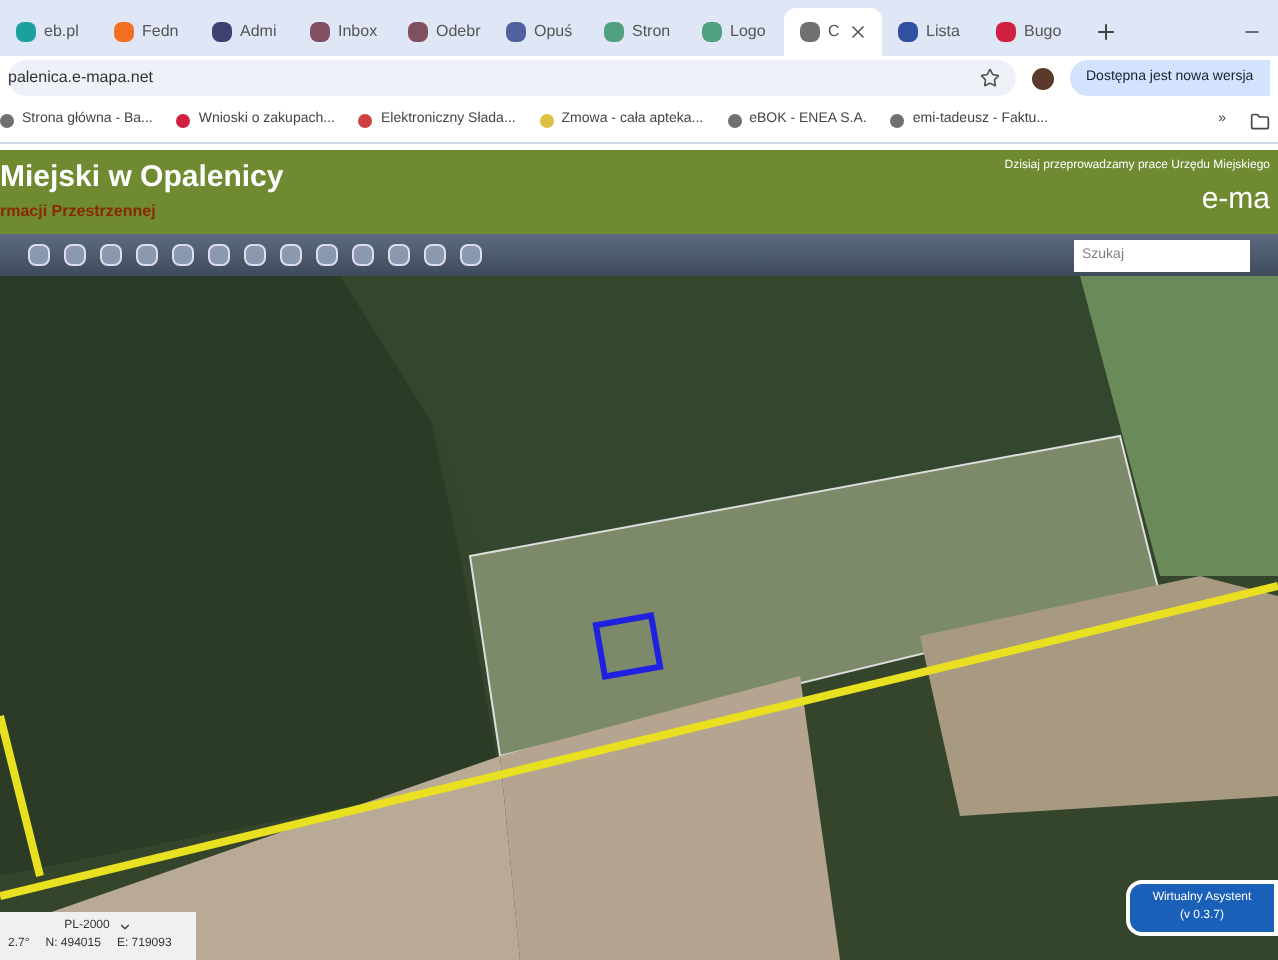 The height and width of the screenshot is (960, 1278). Describe the element at coordinates (80, 78) in the screenshot. I see `url-text: palenica.e-mapa.net` at that location.